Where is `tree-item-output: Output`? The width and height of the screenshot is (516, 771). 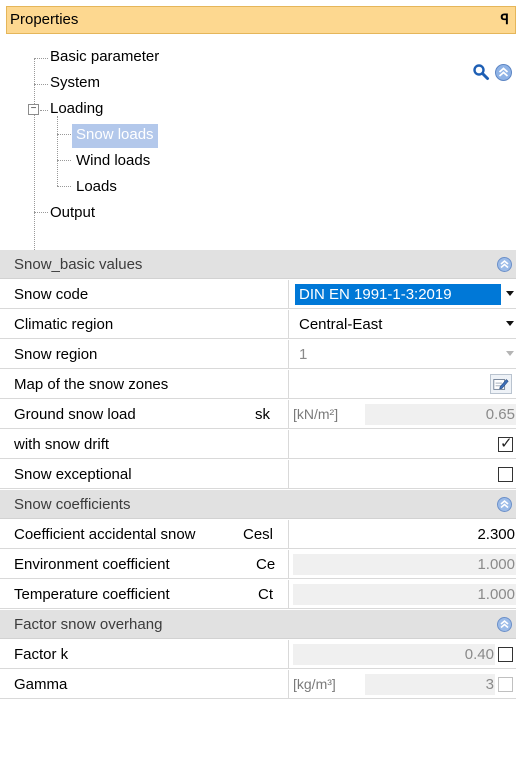 tree-item-output: Output is located at coordinates (72, 214).